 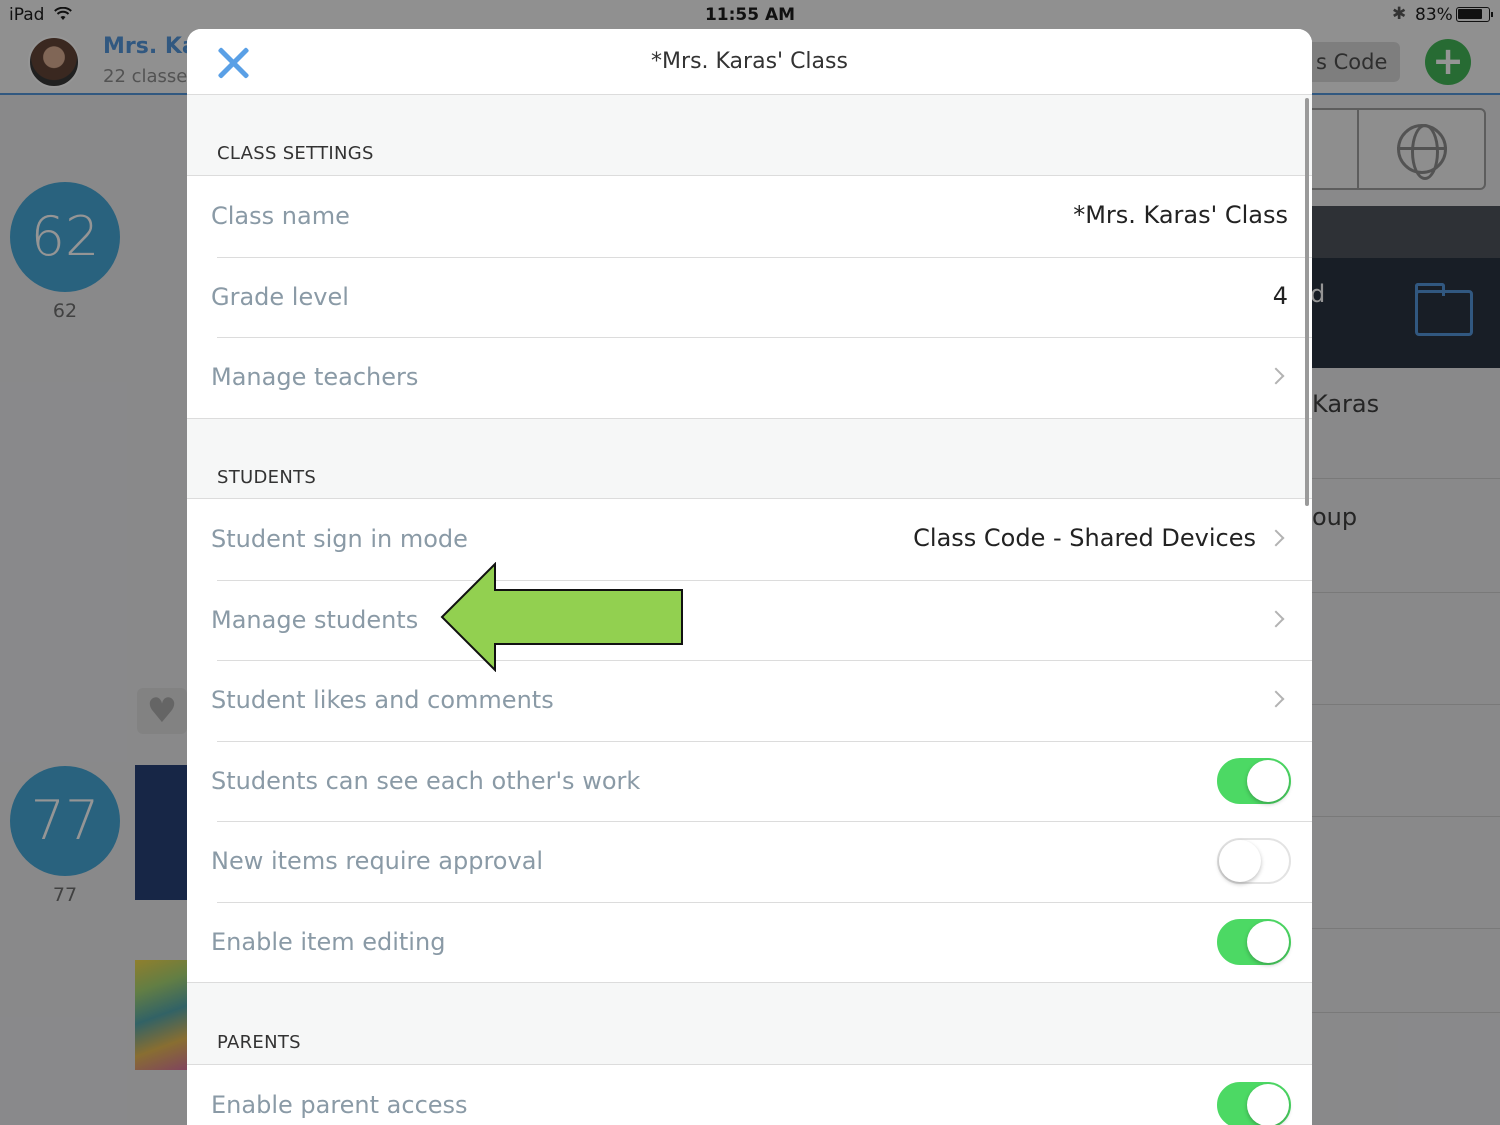 I want to click on item-editing-toggle, so click(x=1254, y=941).